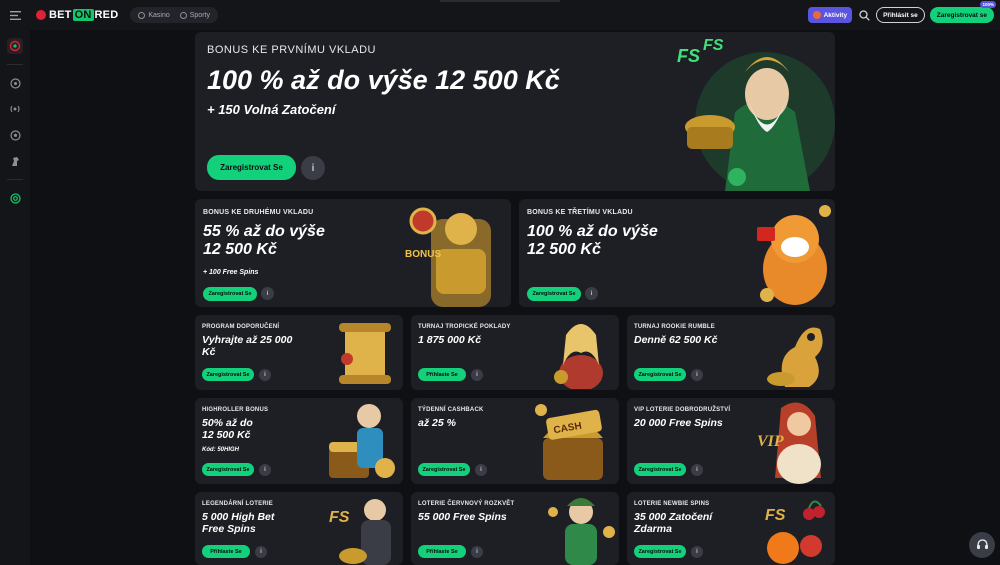 The image size is (1000, 565). I want to click on vip-woman-illustration: VIP, so click(789, 443).